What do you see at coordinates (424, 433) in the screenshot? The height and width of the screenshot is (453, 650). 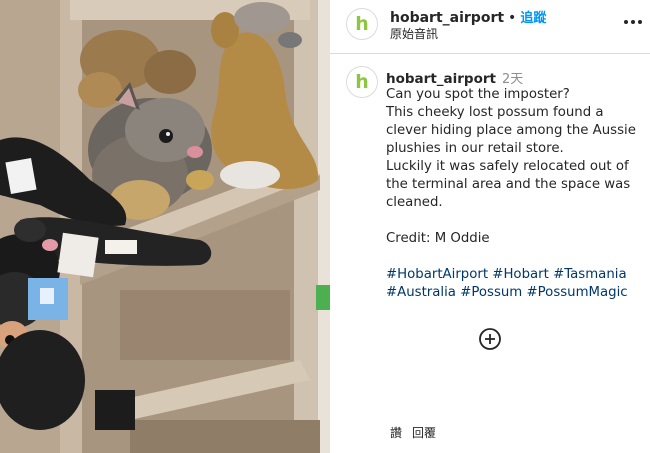 I see `reply-button: 回覆` at bounding box center [424, 433].